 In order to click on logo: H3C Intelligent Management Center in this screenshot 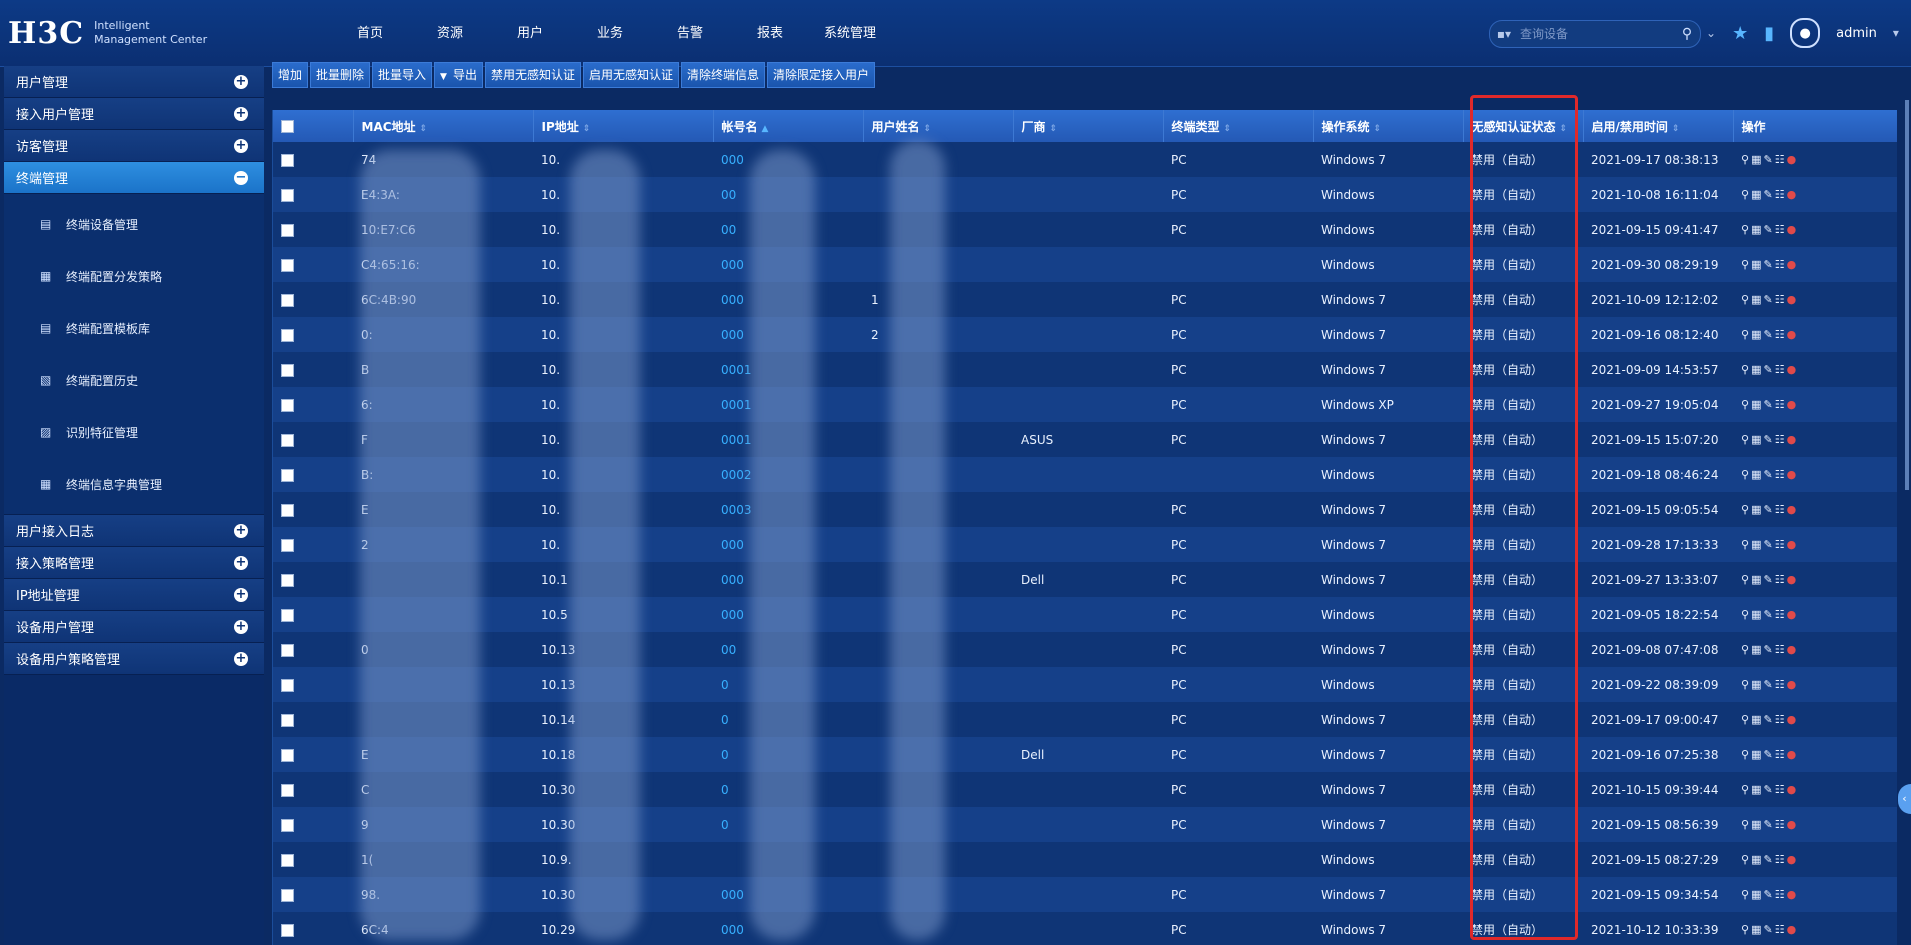, I will do `click(107, 33)`.